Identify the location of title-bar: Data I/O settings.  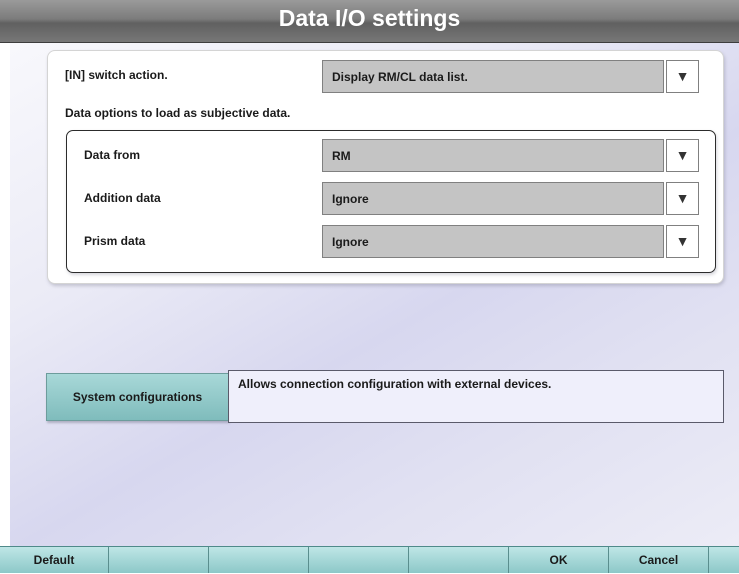
(369, 21).